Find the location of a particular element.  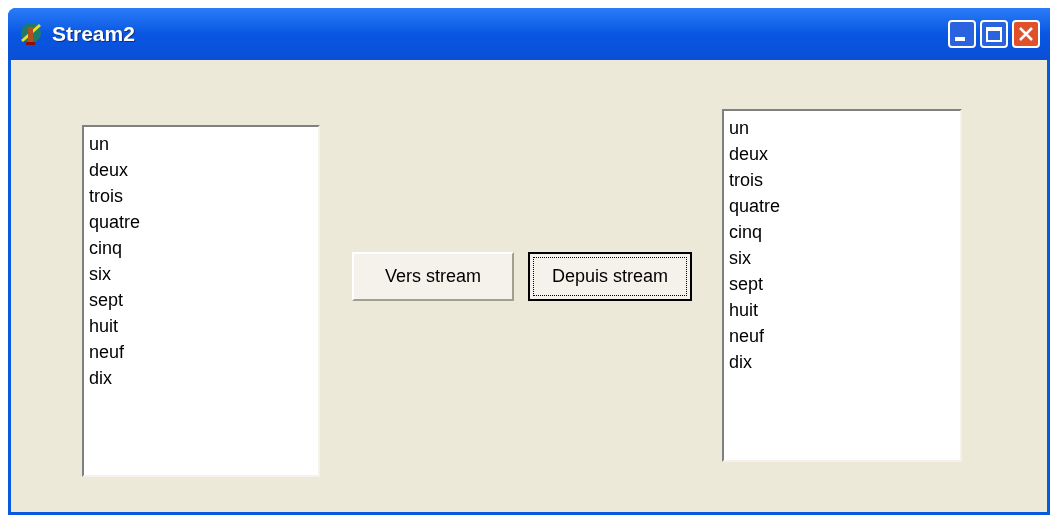

close-button is located at coordinates (1026, 34).